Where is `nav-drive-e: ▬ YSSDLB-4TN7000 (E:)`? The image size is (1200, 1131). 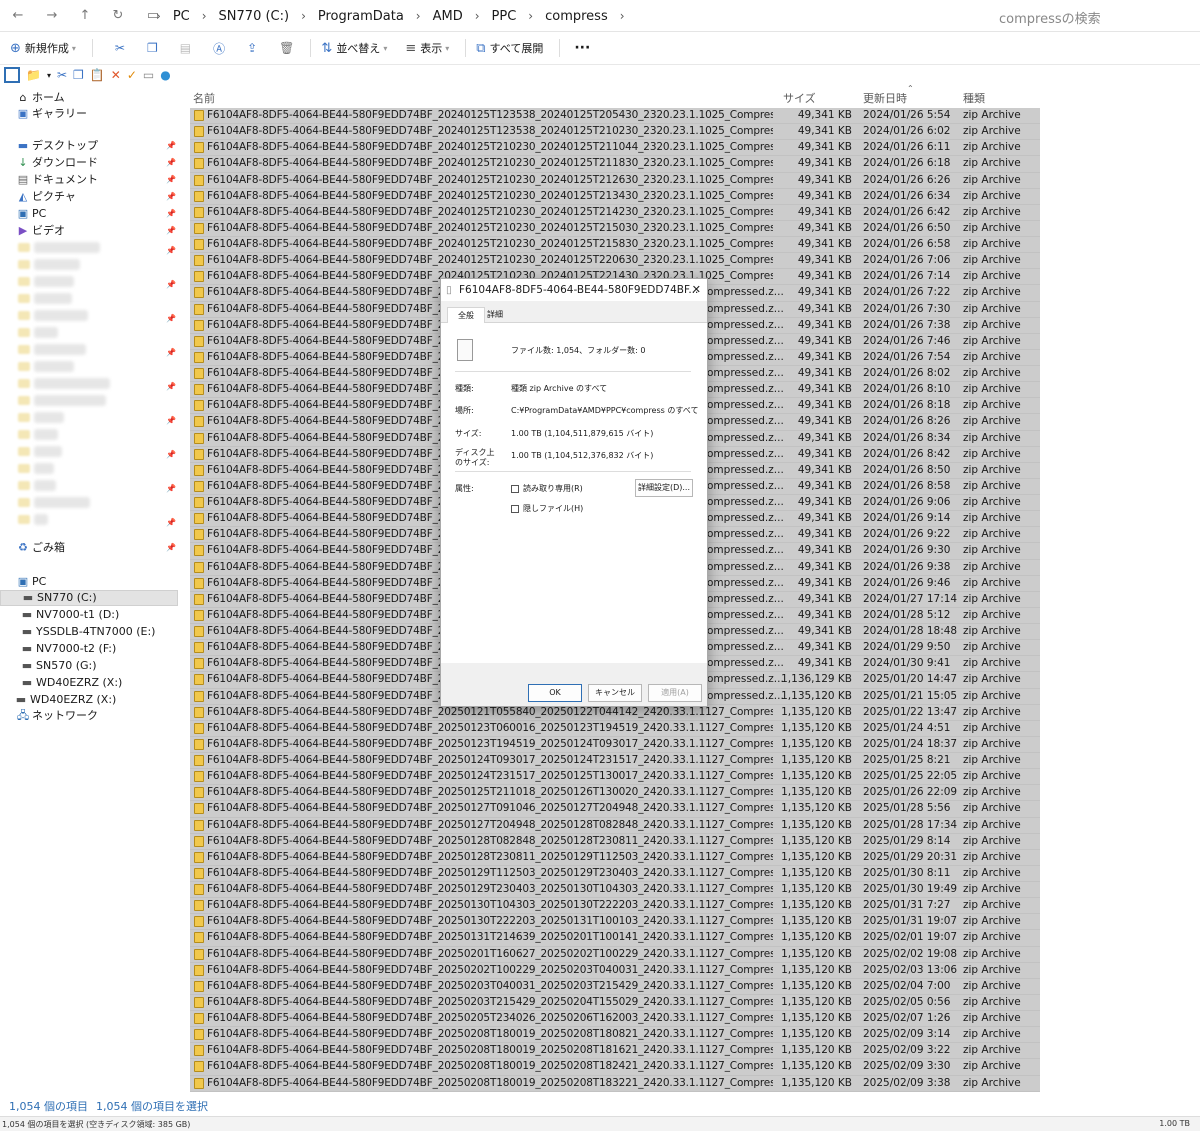 nav-drive-e: ▬ YSSDLB-4TN7000 (E:) is located at coordinates (88, 632).